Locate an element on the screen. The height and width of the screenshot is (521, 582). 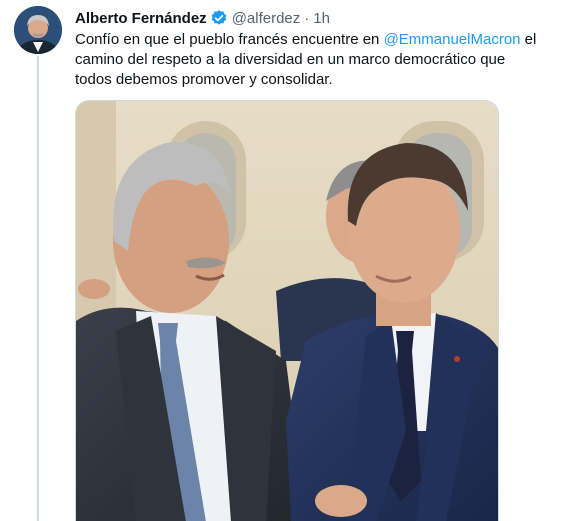
thread-line is located at coordinates (38, 288).